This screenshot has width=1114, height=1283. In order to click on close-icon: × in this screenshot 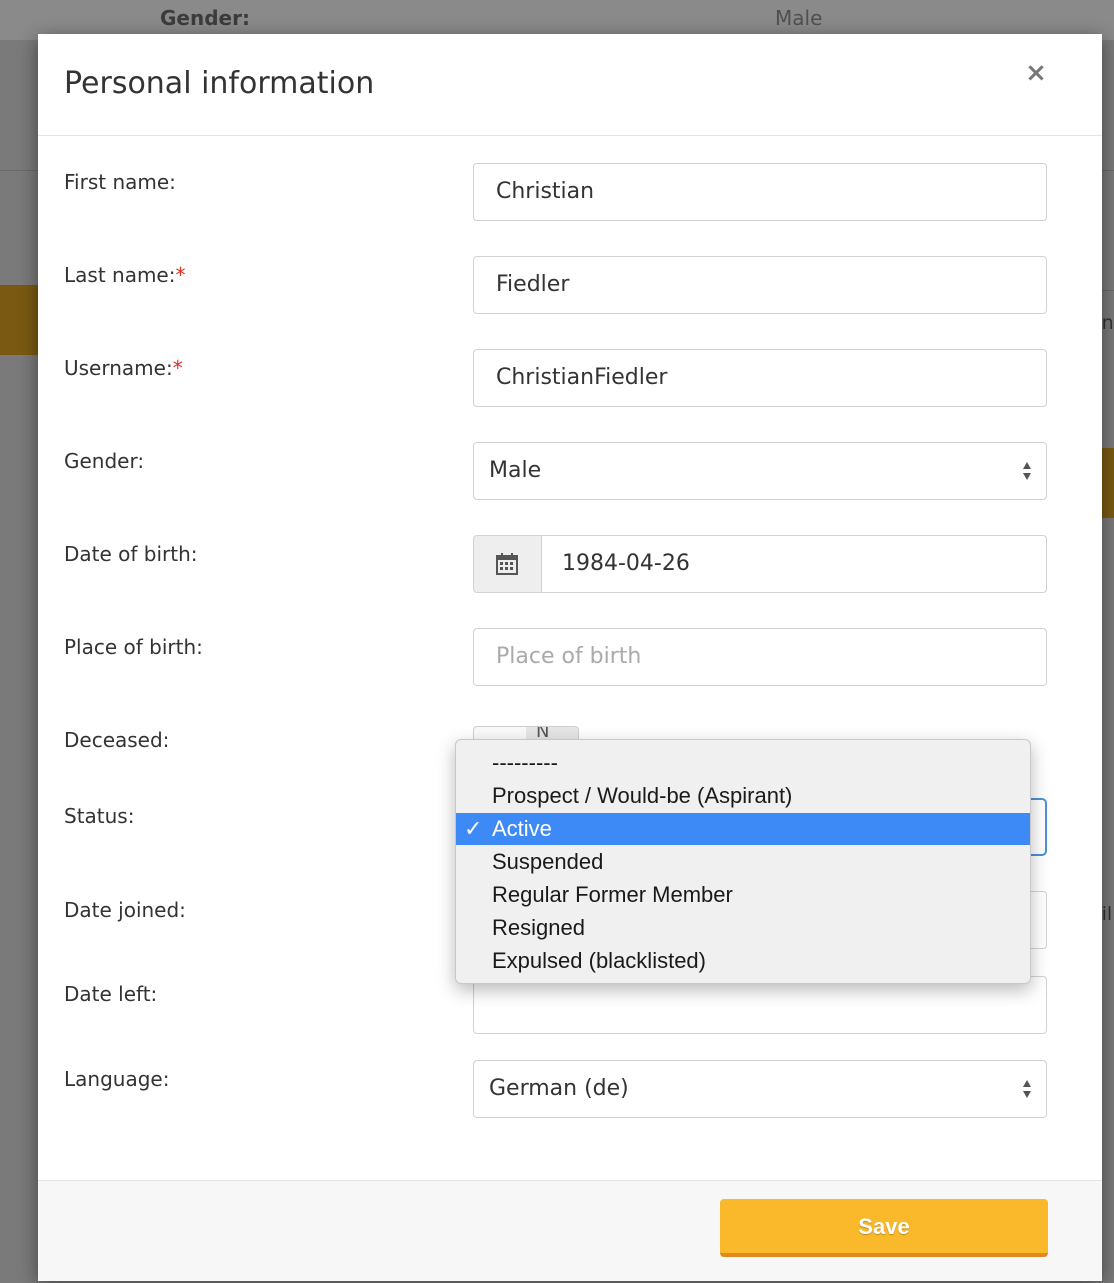, I will do `click(1036, 73)`.